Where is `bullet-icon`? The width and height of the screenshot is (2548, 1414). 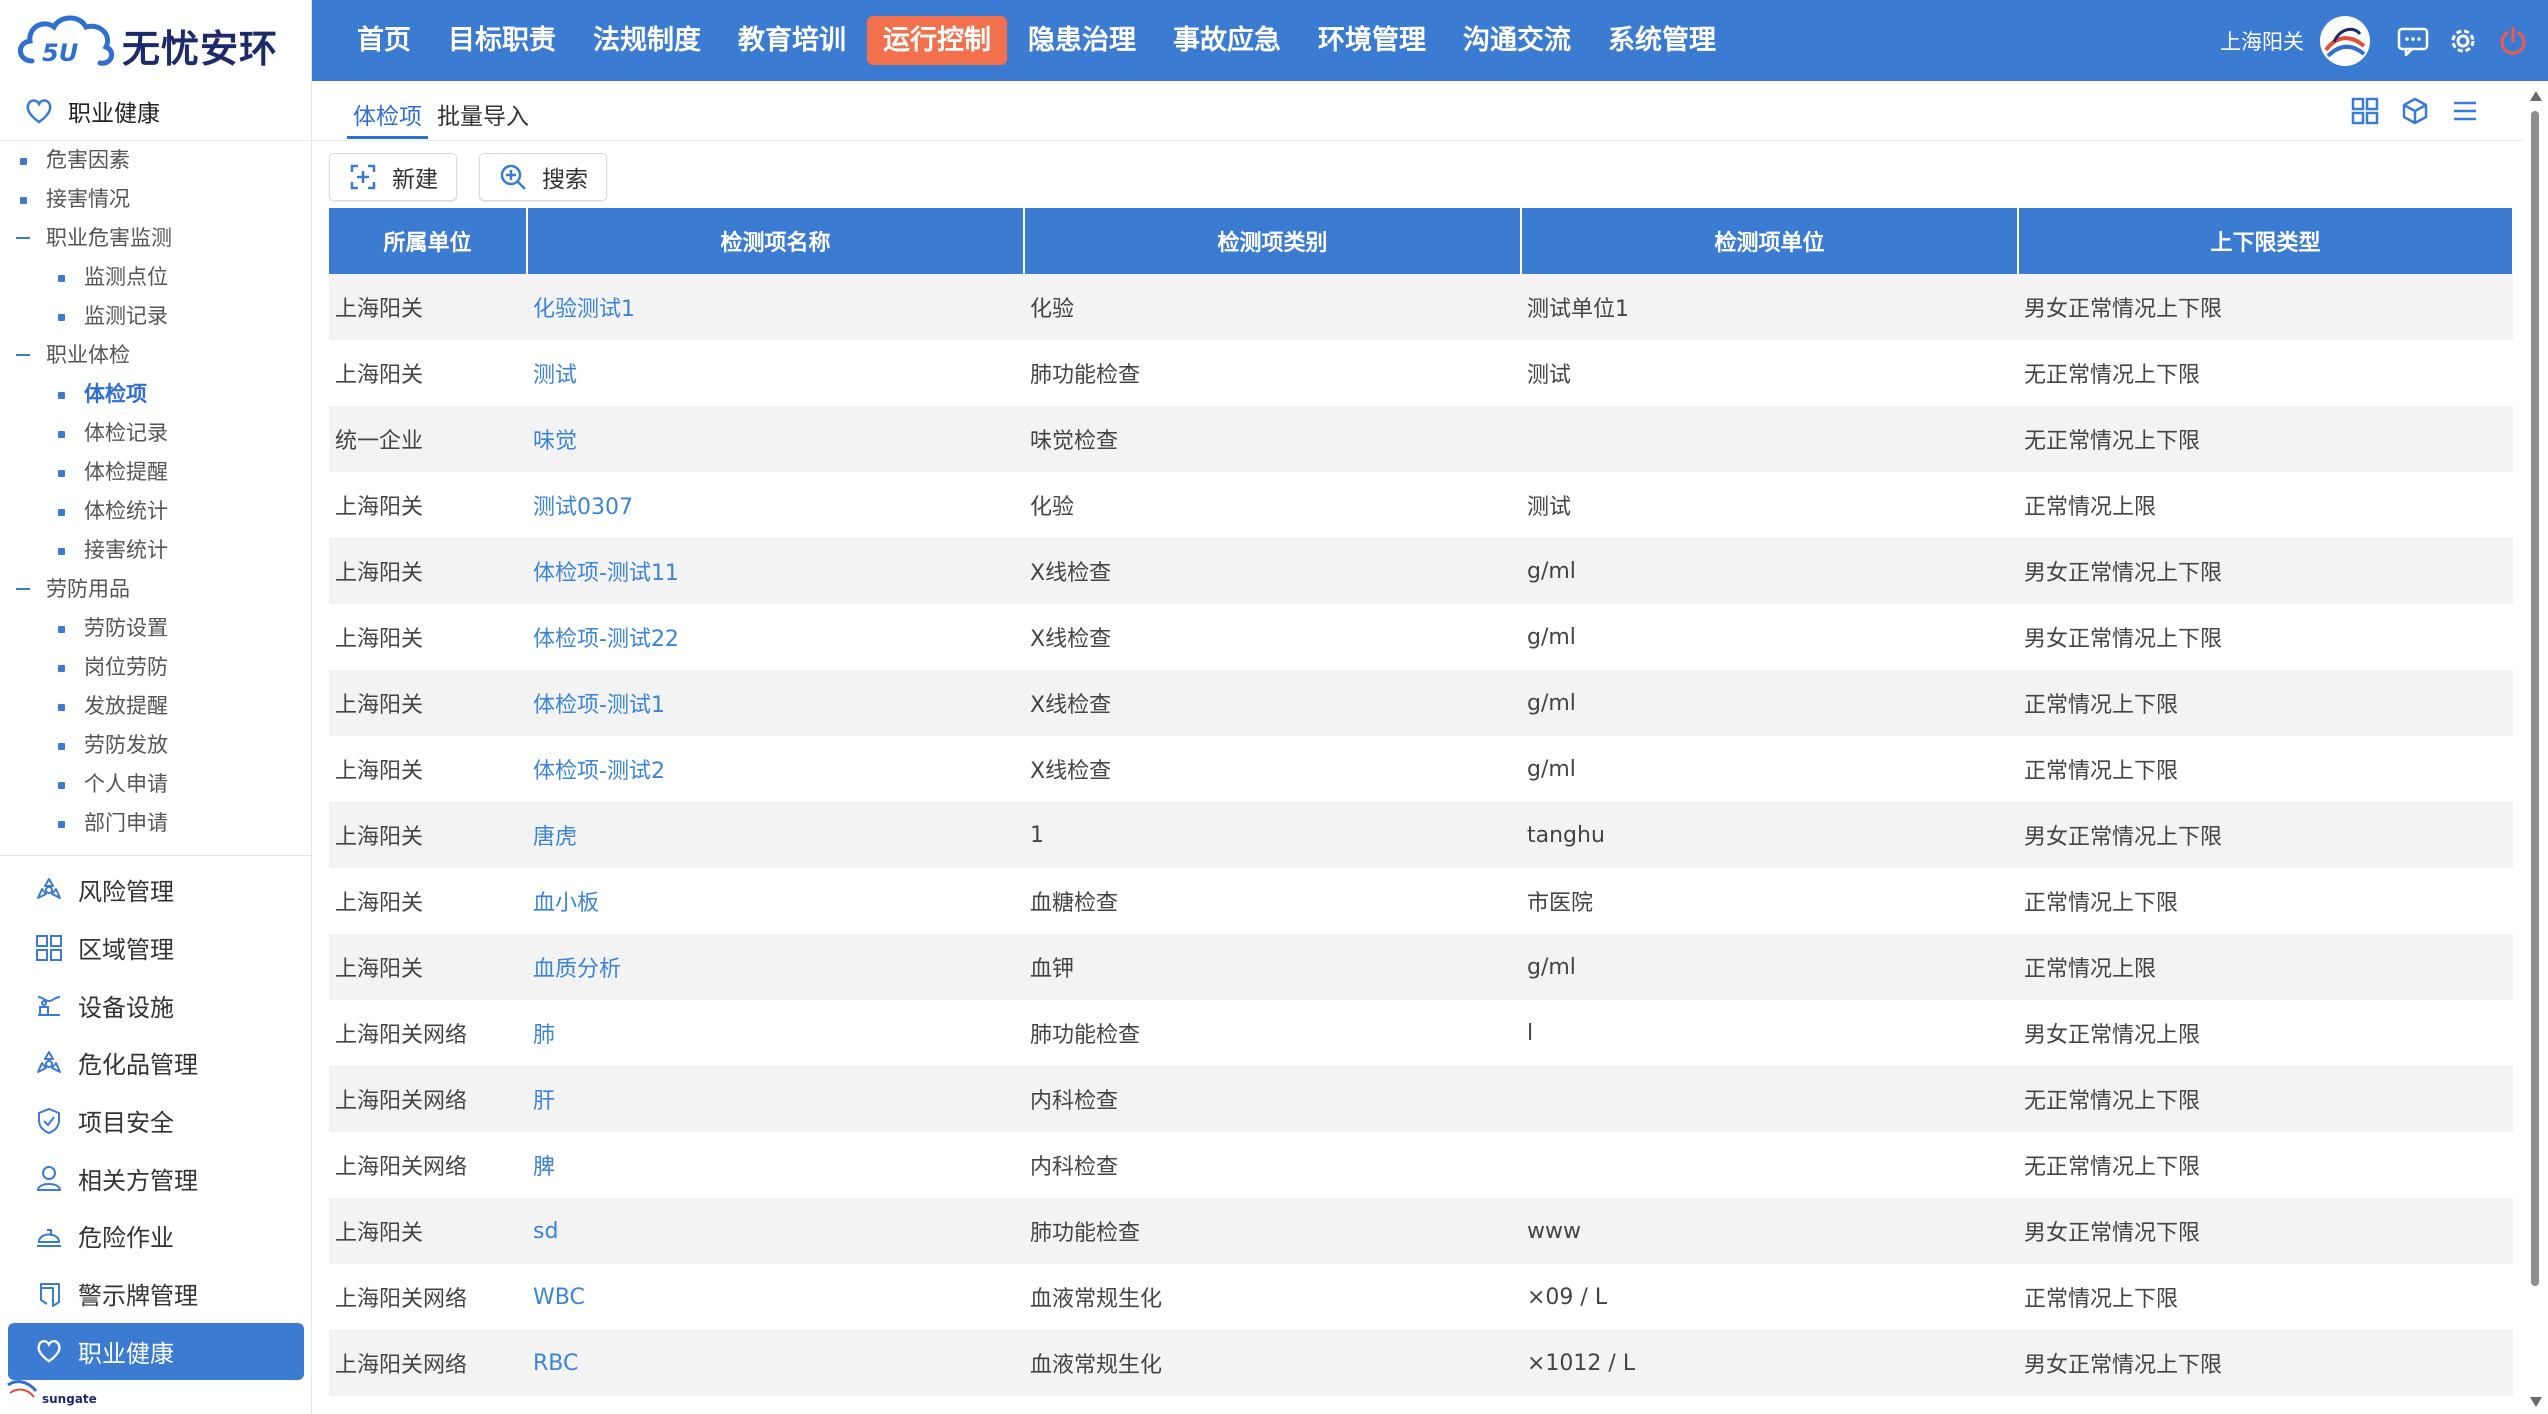
bullet-icon is located at coordinates (61, 551).